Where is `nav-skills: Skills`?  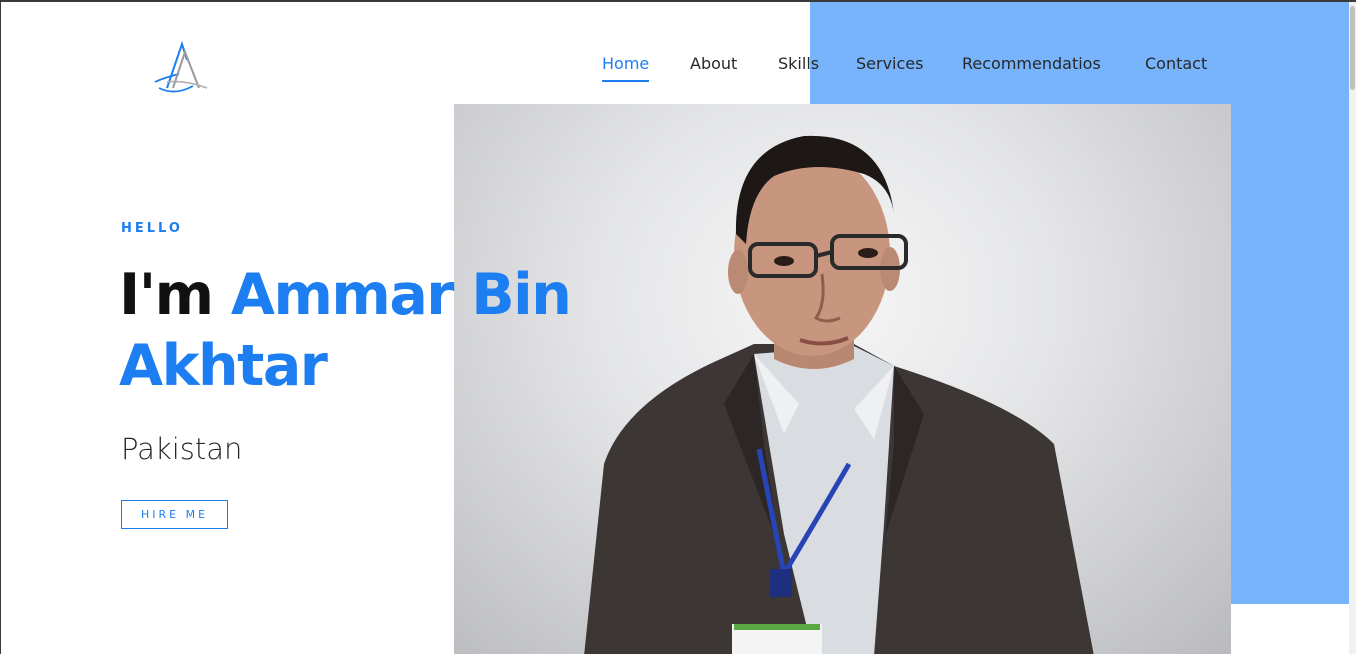
nav-skills: Skills is located at coordinates (798, 69).